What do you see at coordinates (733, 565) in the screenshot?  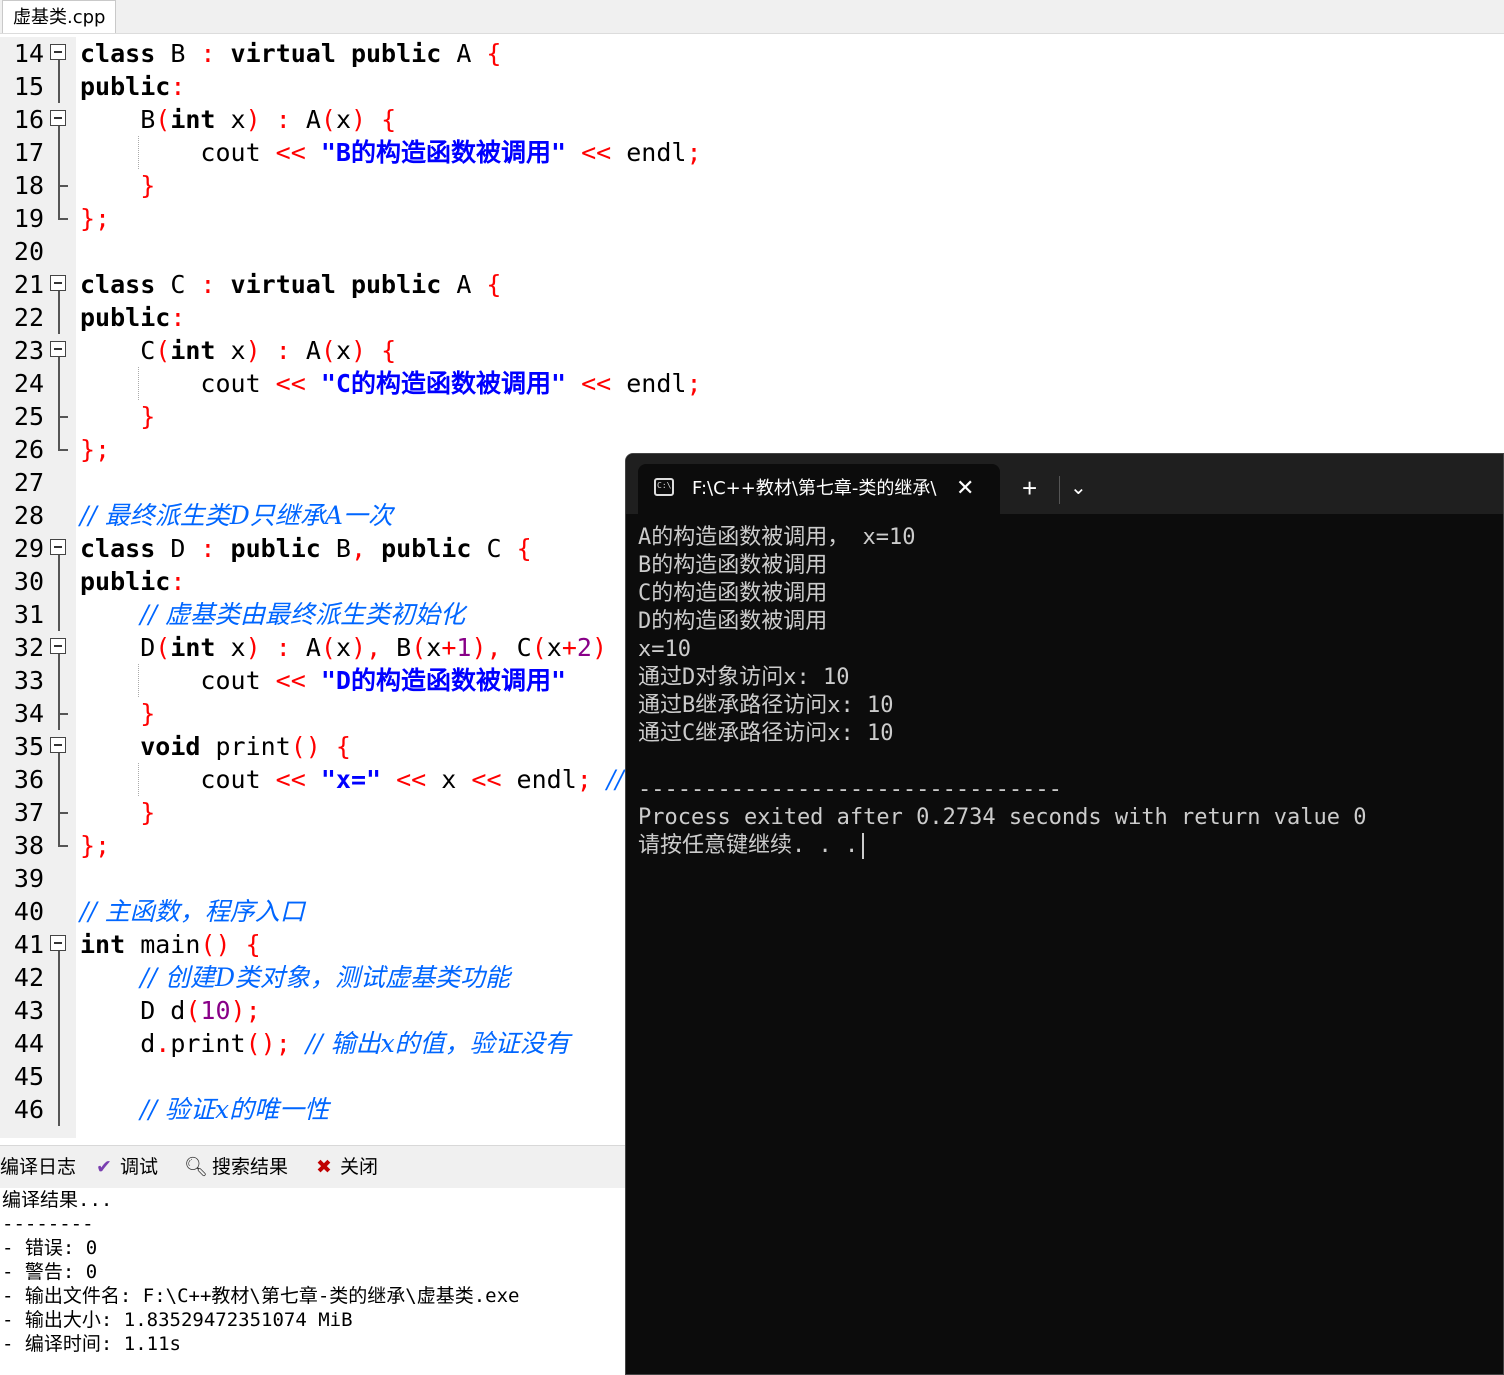 I see `terminal-line: B的构造函数被调用` at bounding box center [733, 565].